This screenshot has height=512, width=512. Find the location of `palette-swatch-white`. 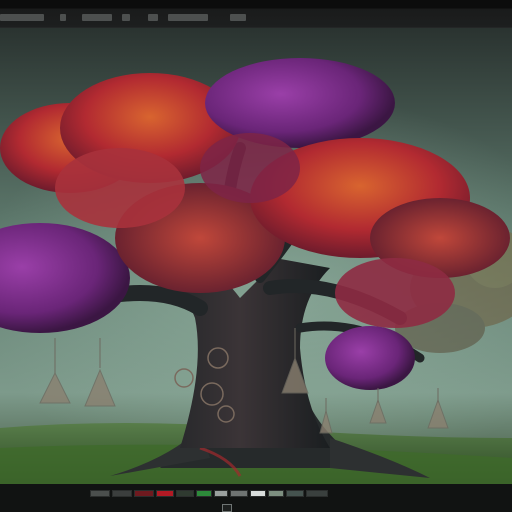

palette-swatch-white is located at coordinates (258, 493).